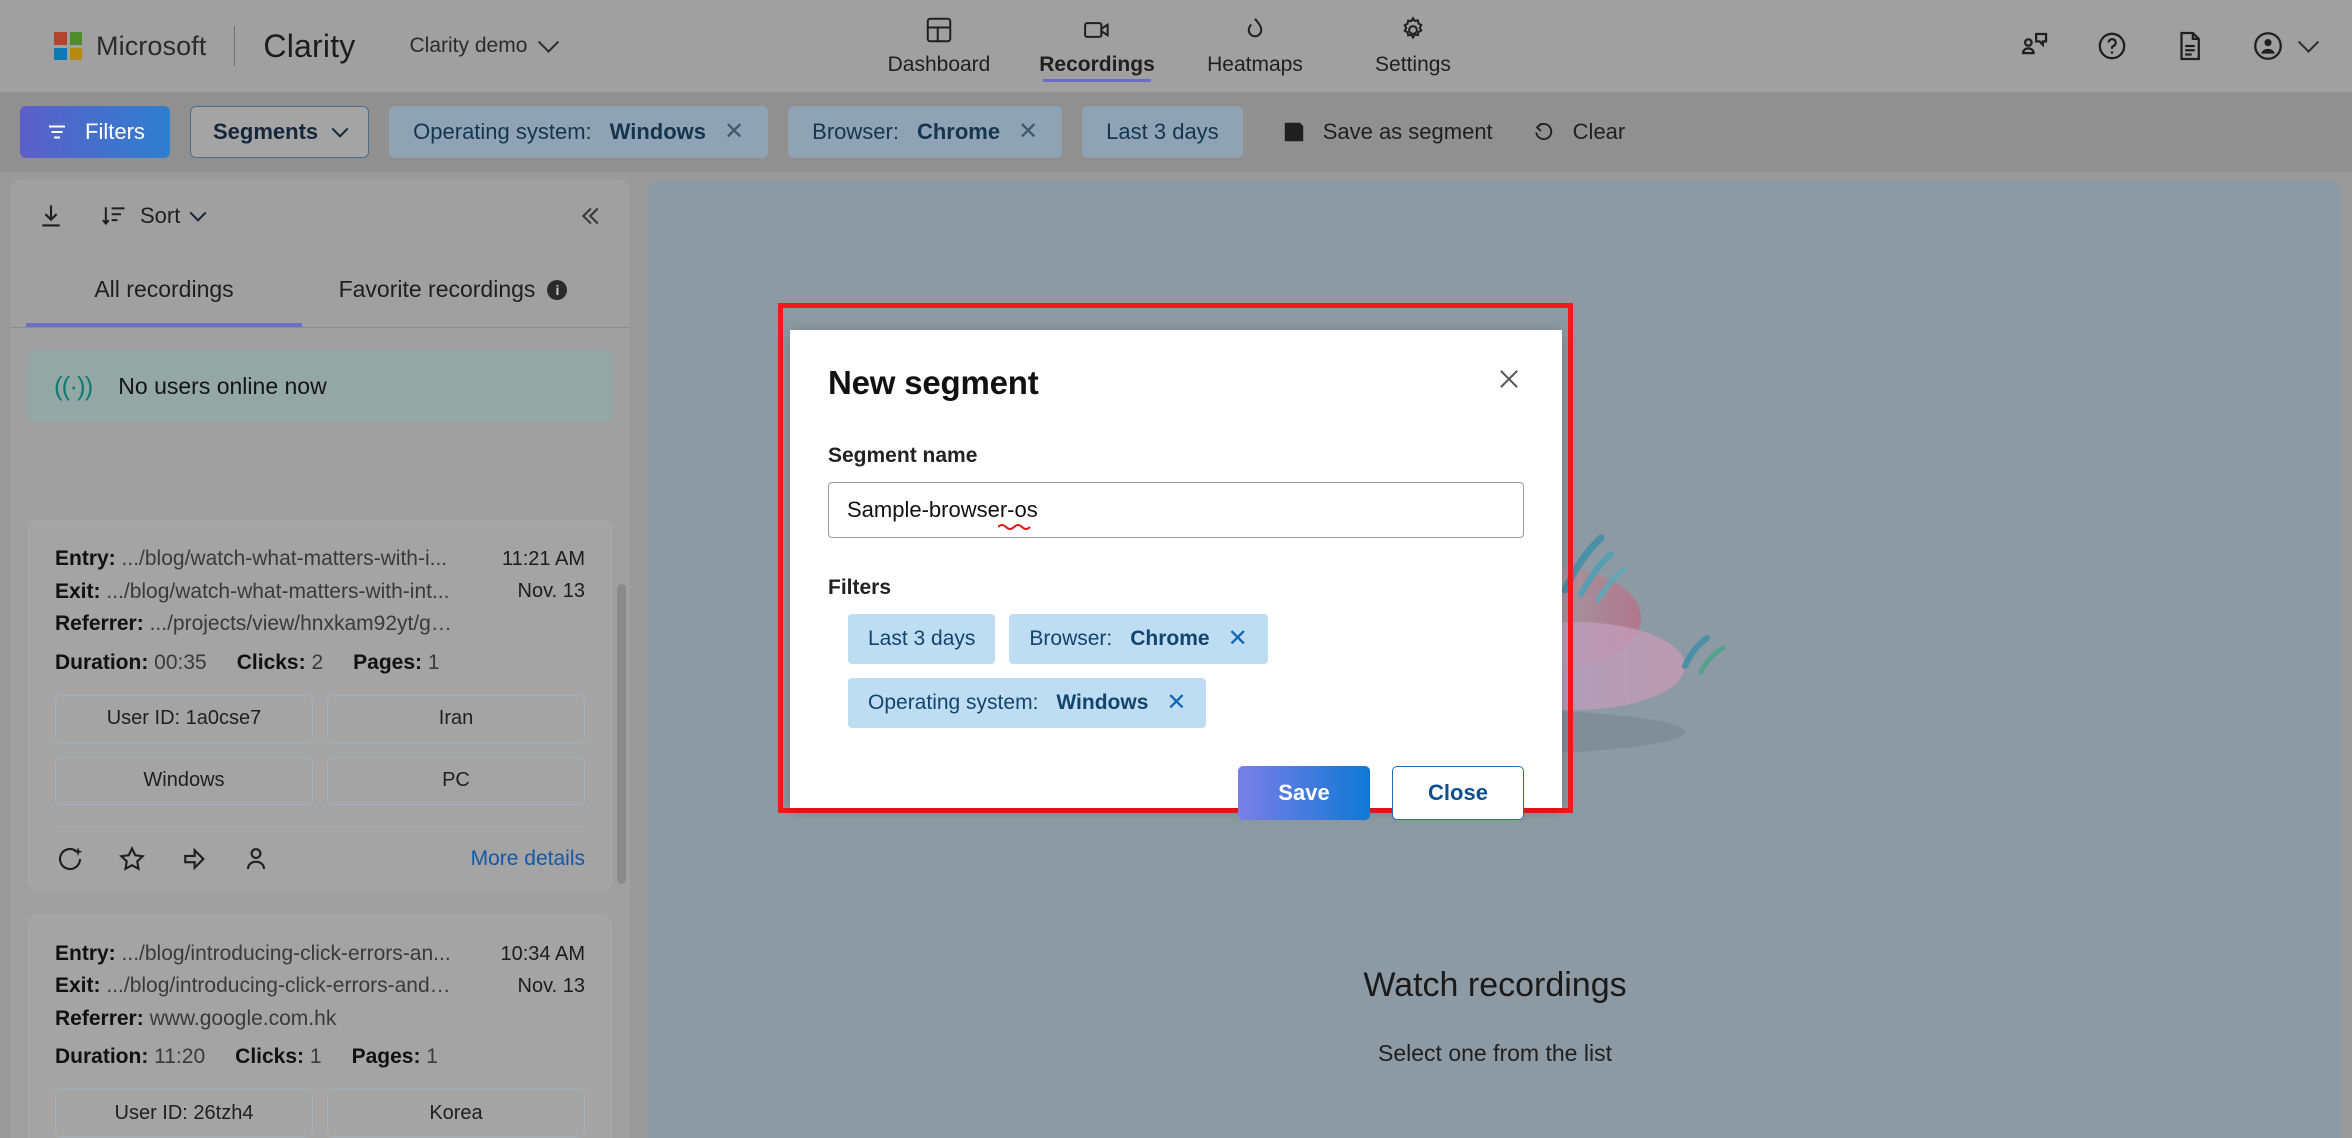 Image resolution: width=2352 pixels, height=1138 pixels. Describe the element at coordinates (1543, 131) in the screenshot. I see `reset-icon` at that location.